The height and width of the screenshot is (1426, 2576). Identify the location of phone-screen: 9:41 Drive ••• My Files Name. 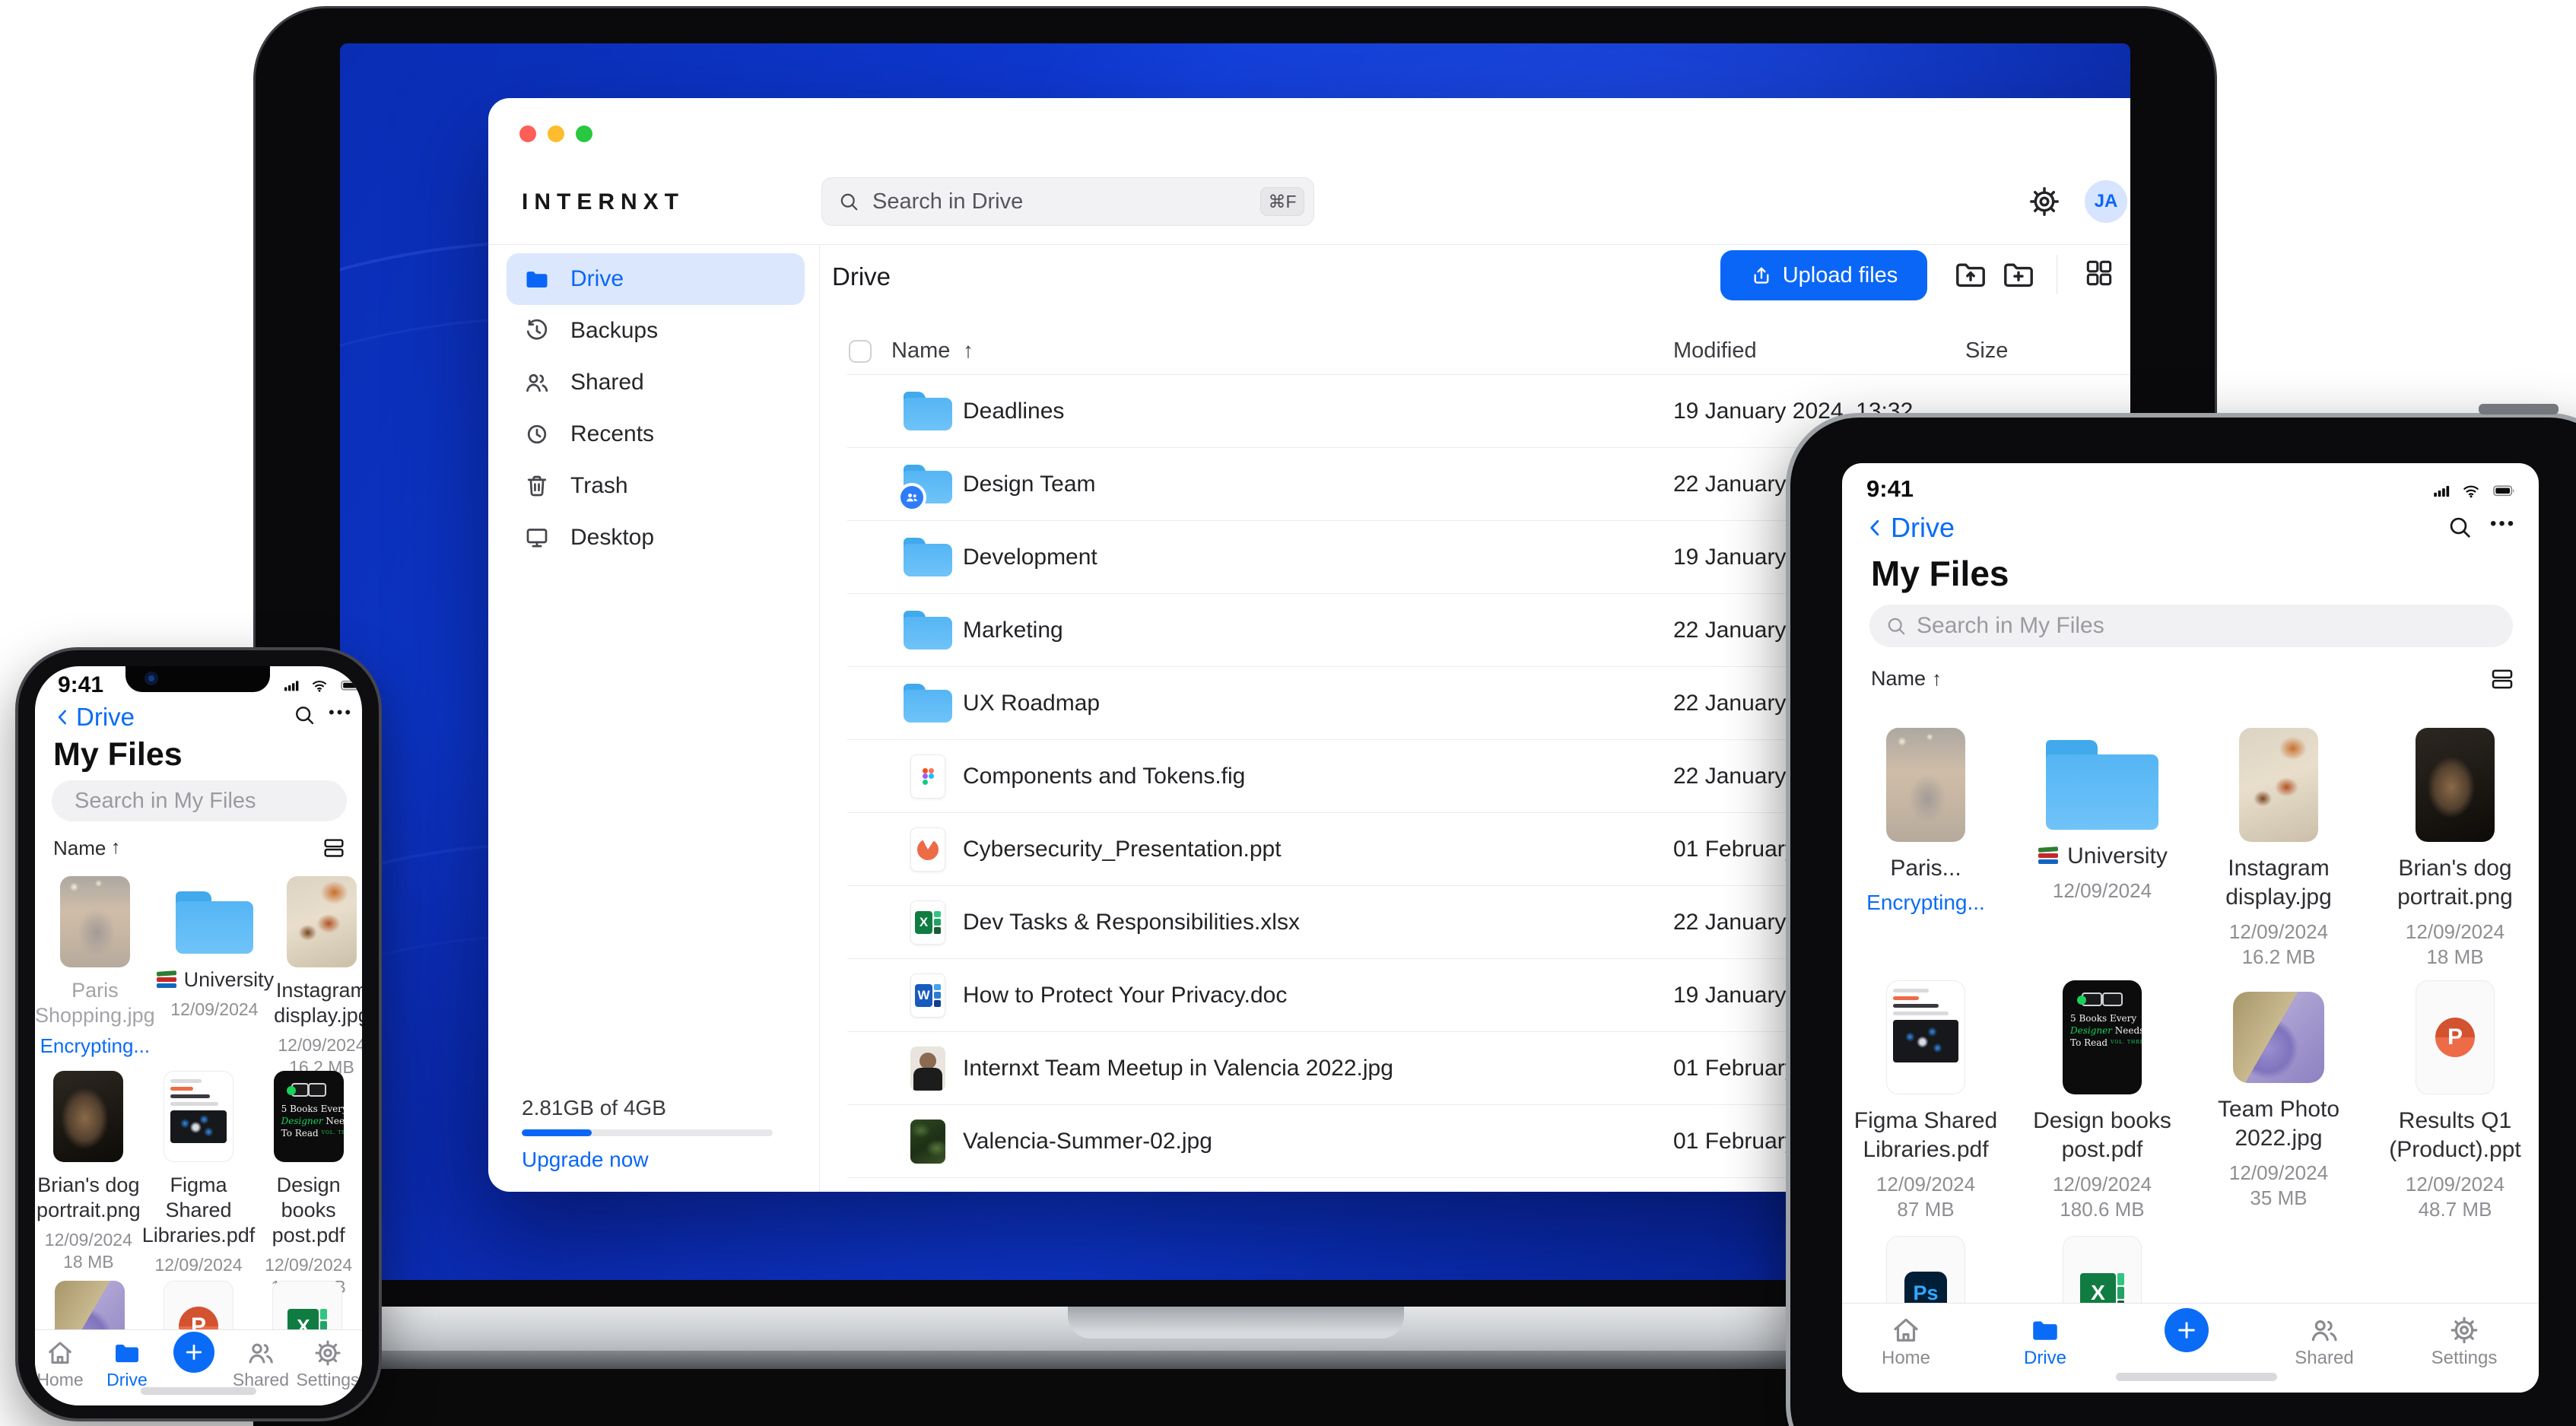
(198, 1035).